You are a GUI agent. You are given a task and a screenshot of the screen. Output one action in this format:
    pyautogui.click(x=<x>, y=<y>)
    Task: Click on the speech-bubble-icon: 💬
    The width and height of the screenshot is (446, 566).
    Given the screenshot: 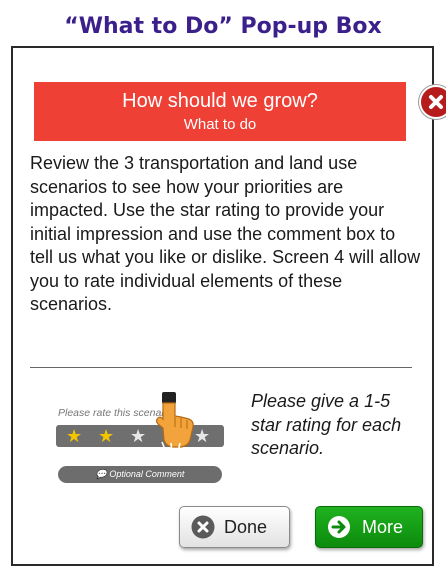 What is the action you would take?
    pyautogui.click(x=101, y=474)
    